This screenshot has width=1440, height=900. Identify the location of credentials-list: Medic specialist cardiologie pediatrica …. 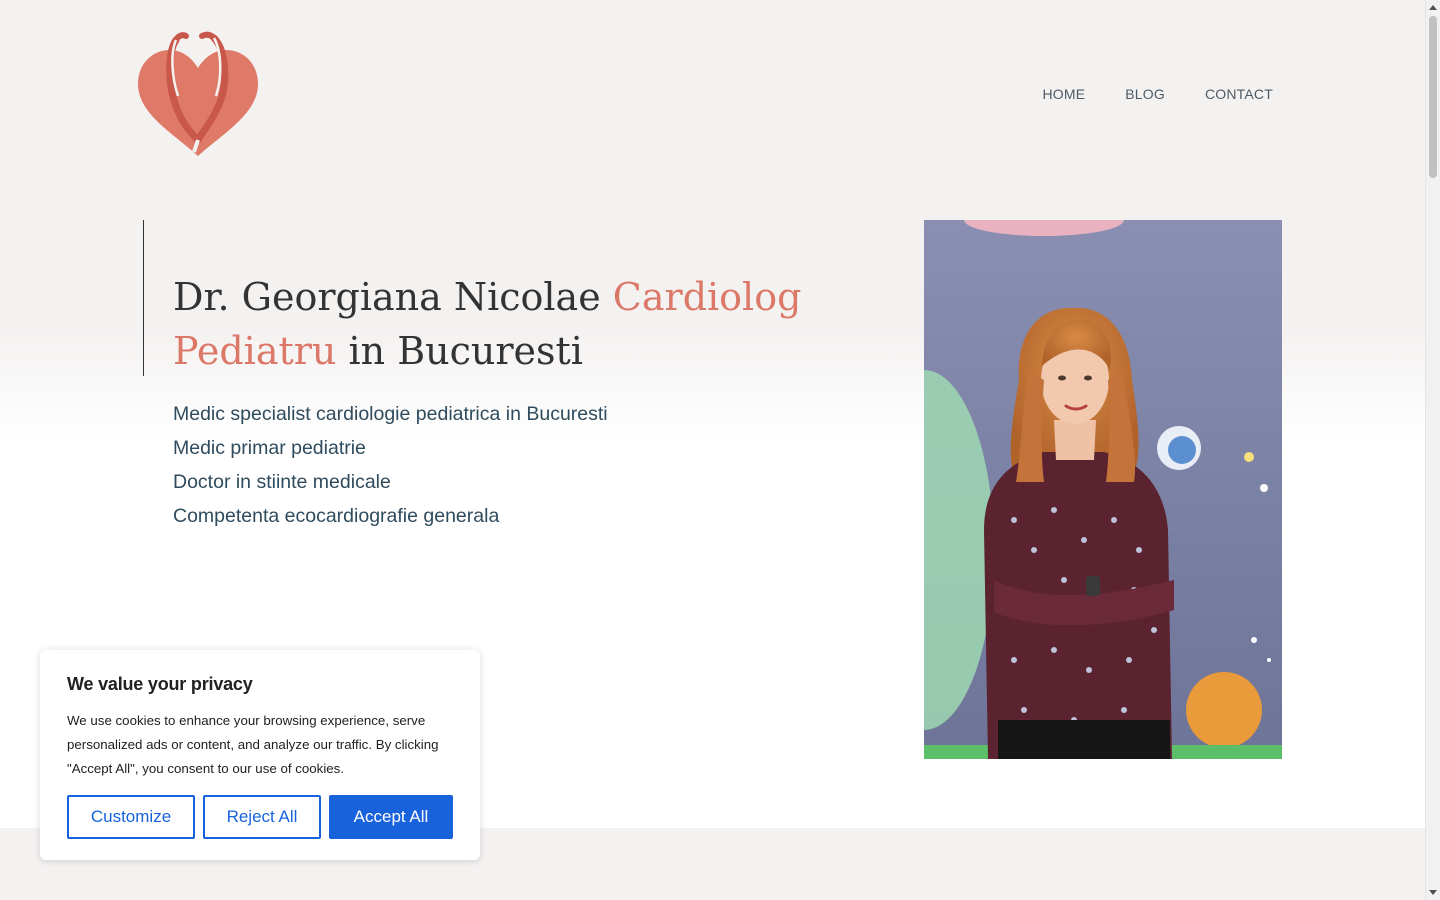
(390, 465).